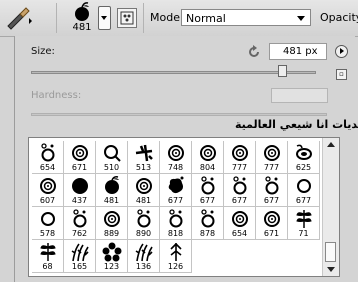  I want to click on brush-preset-dropdown-button, so click(104, 18).